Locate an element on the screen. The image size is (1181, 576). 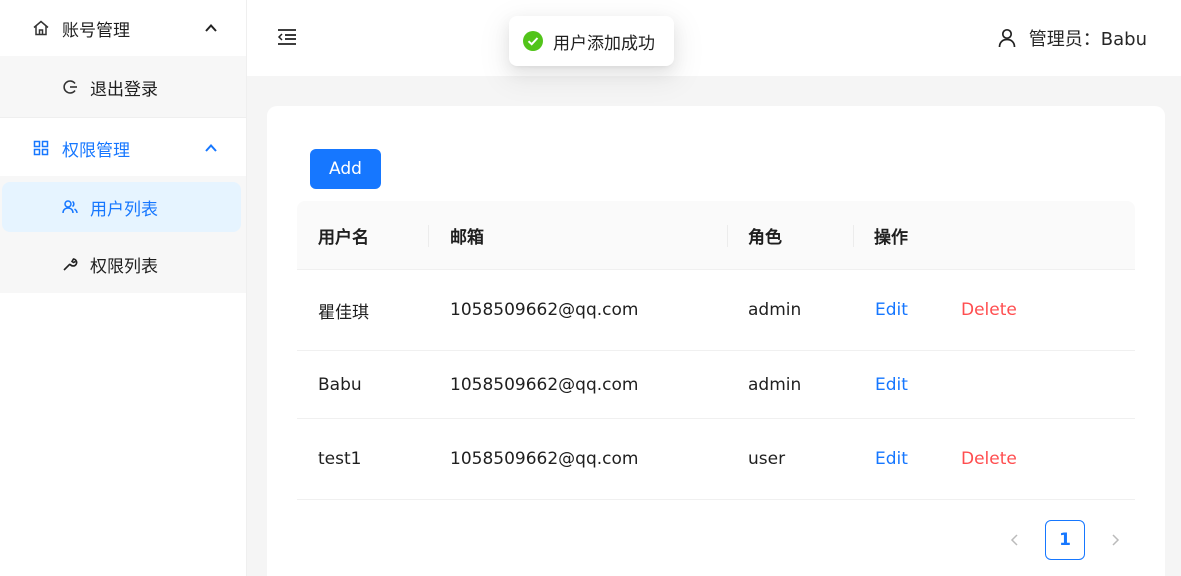
menu-item-logout: 退出登录 is located at coordinates (121, 87).